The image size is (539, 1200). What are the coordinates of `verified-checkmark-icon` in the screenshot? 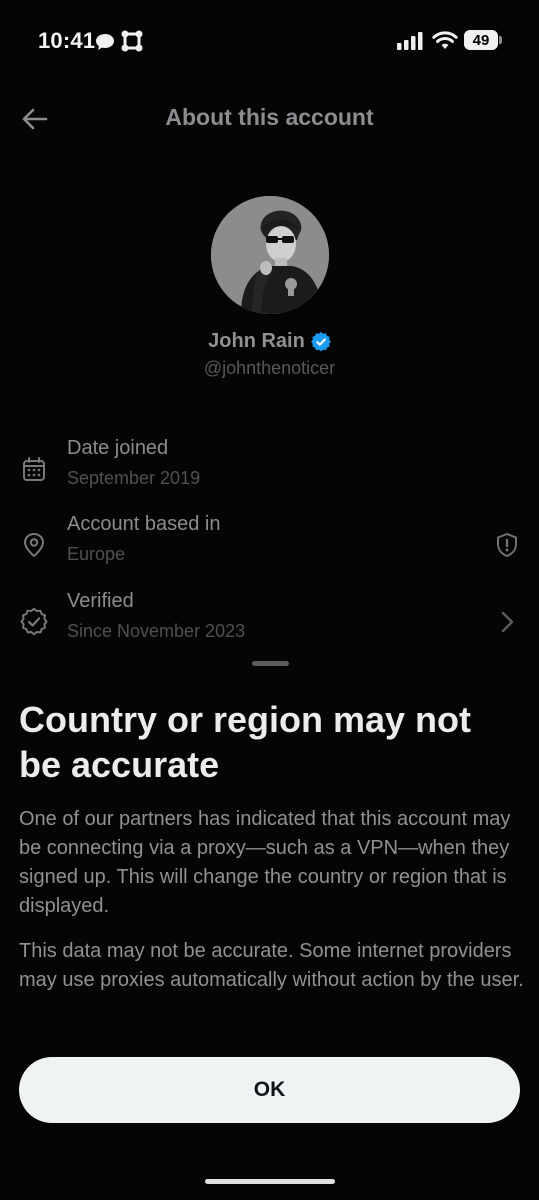 It's located at (320, 341).